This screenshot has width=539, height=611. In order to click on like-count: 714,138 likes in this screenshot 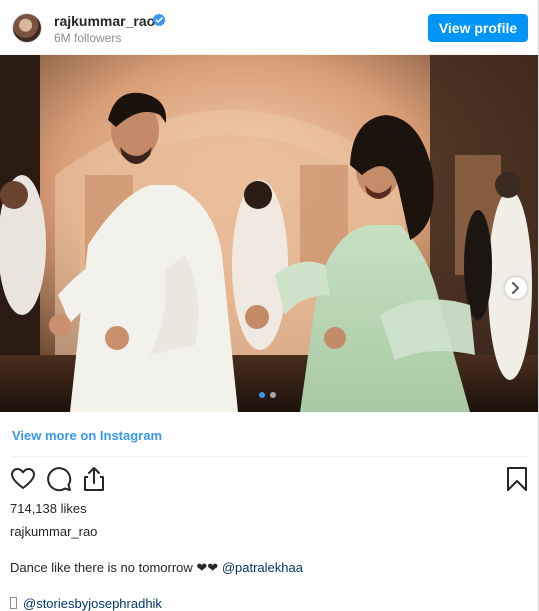, I will do `click(48, 508)`.